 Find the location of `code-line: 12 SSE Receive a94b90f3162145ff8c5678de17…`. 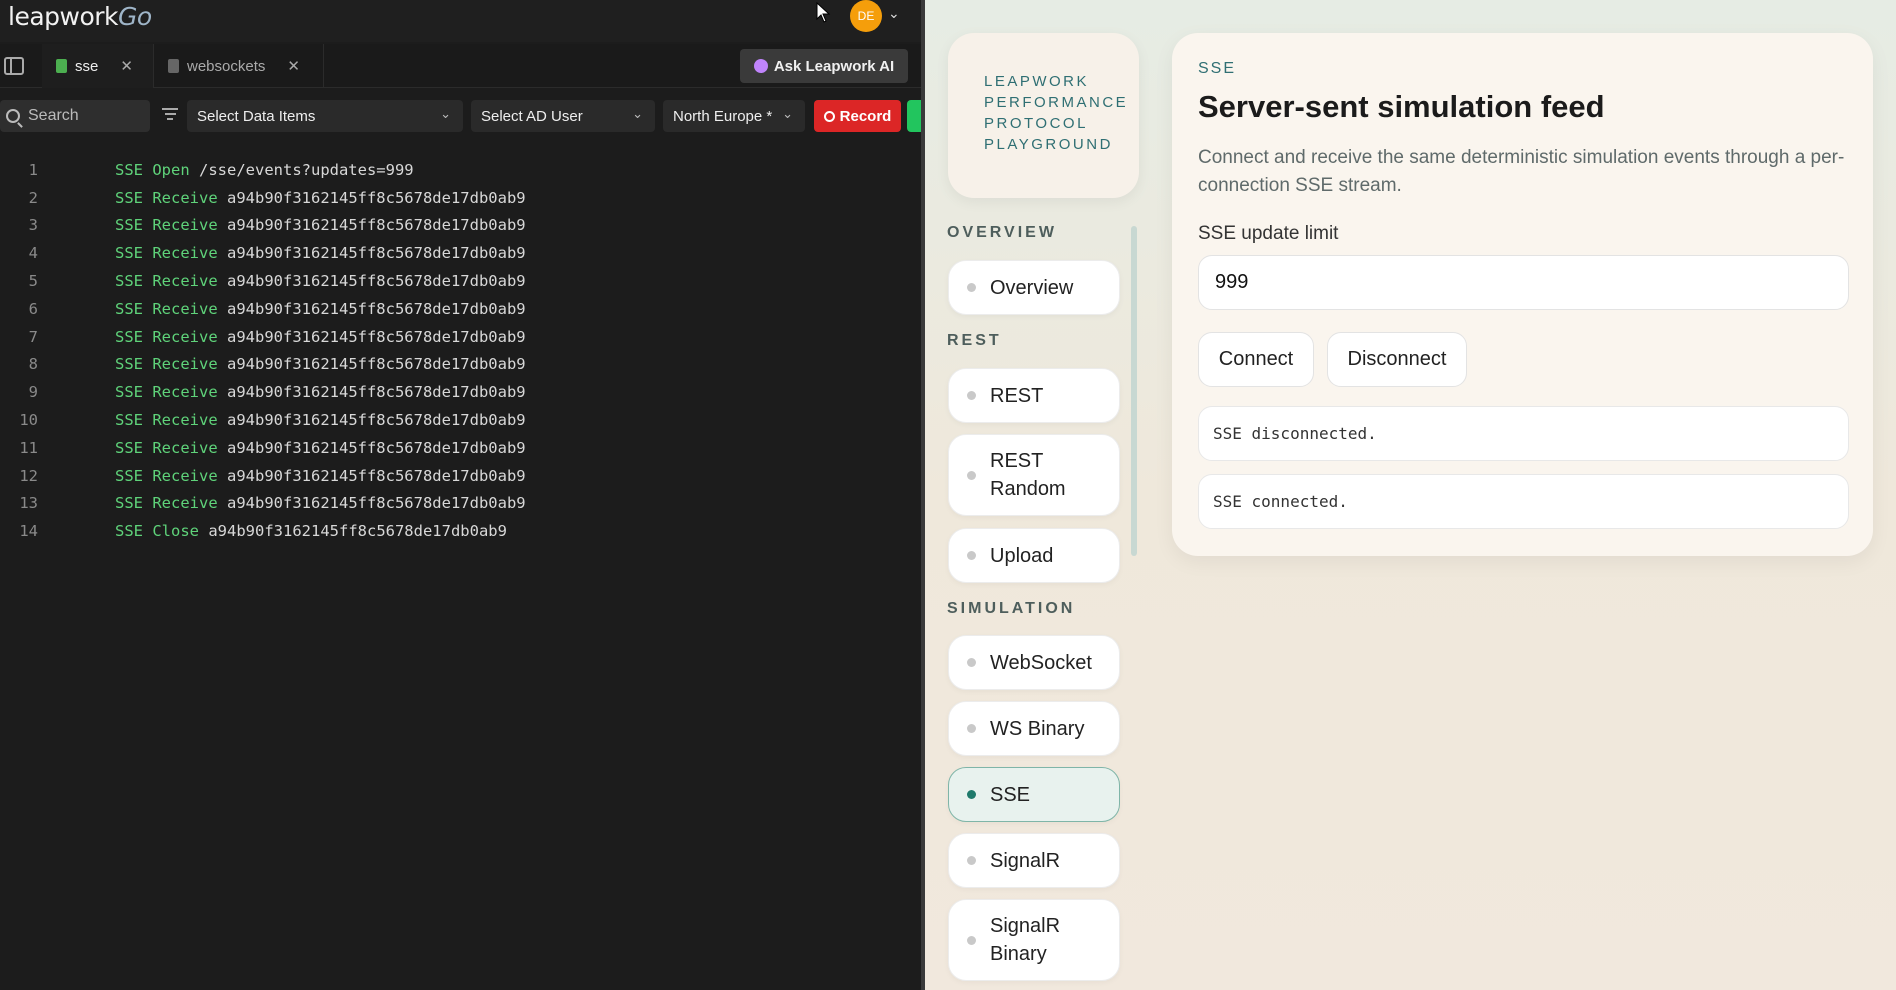

code-line: 12 SSE Receive a94b90f3162145ff8c5678de17… is located at coordinates (460, 476).